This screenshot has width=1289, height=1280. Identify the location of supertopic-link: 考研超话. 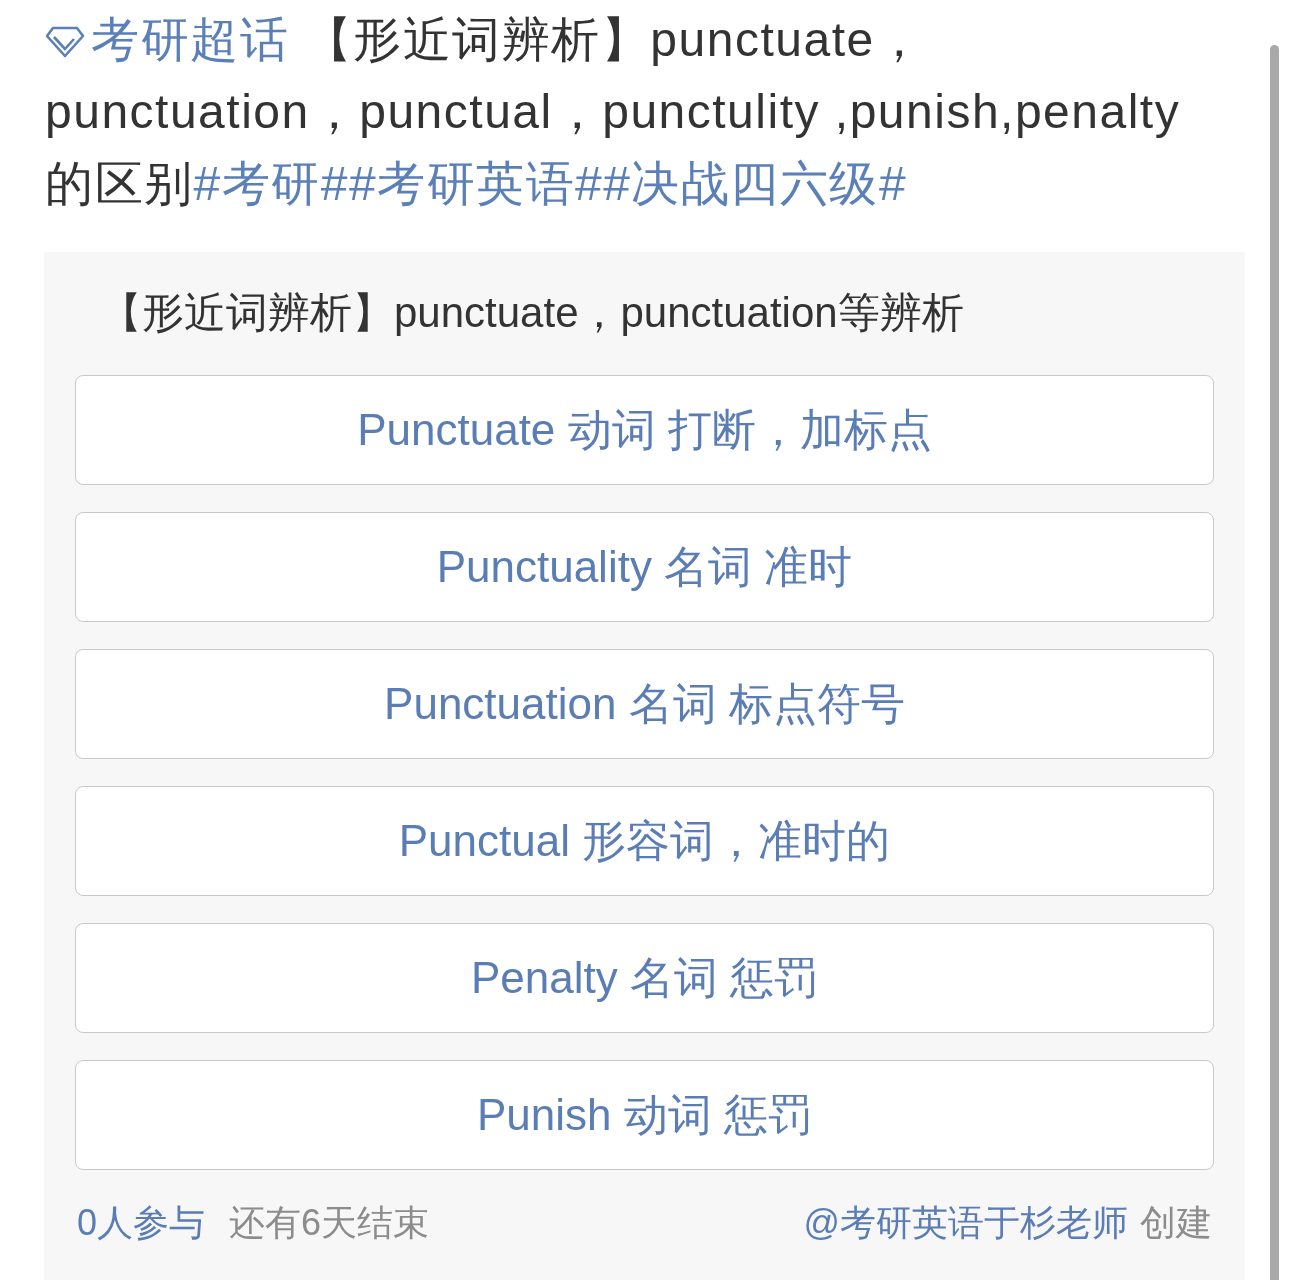
(167, 39).